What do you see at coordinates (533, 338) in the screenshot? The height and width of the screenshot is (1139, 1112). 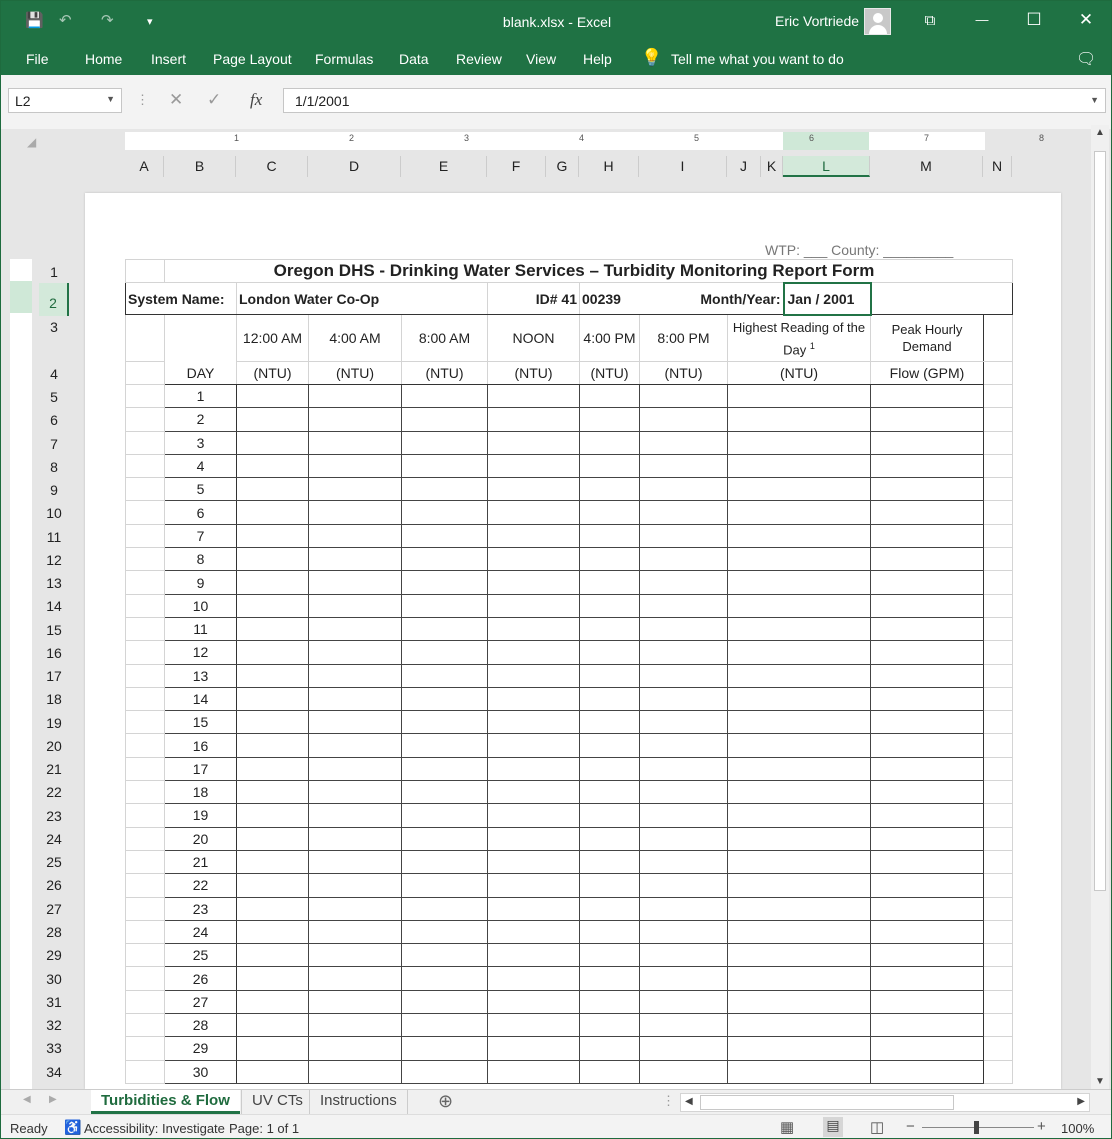 I see `time-header-noon: NOON` at bounding box center [533, 338].